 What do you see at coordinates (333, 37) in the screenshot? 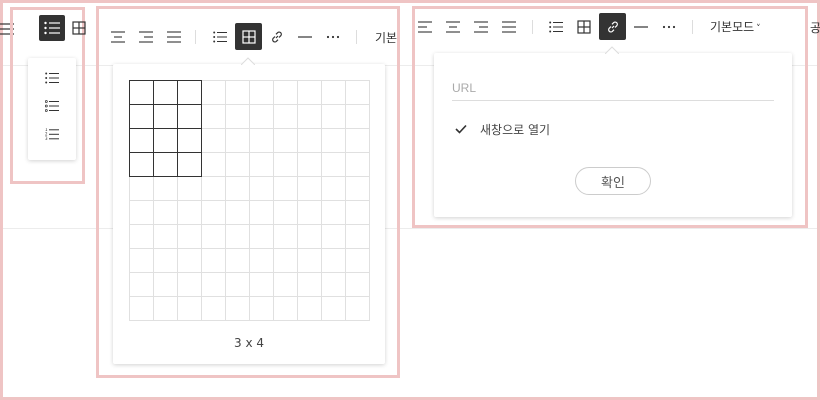
I see `more-icon` at bounding box center [333, 37].